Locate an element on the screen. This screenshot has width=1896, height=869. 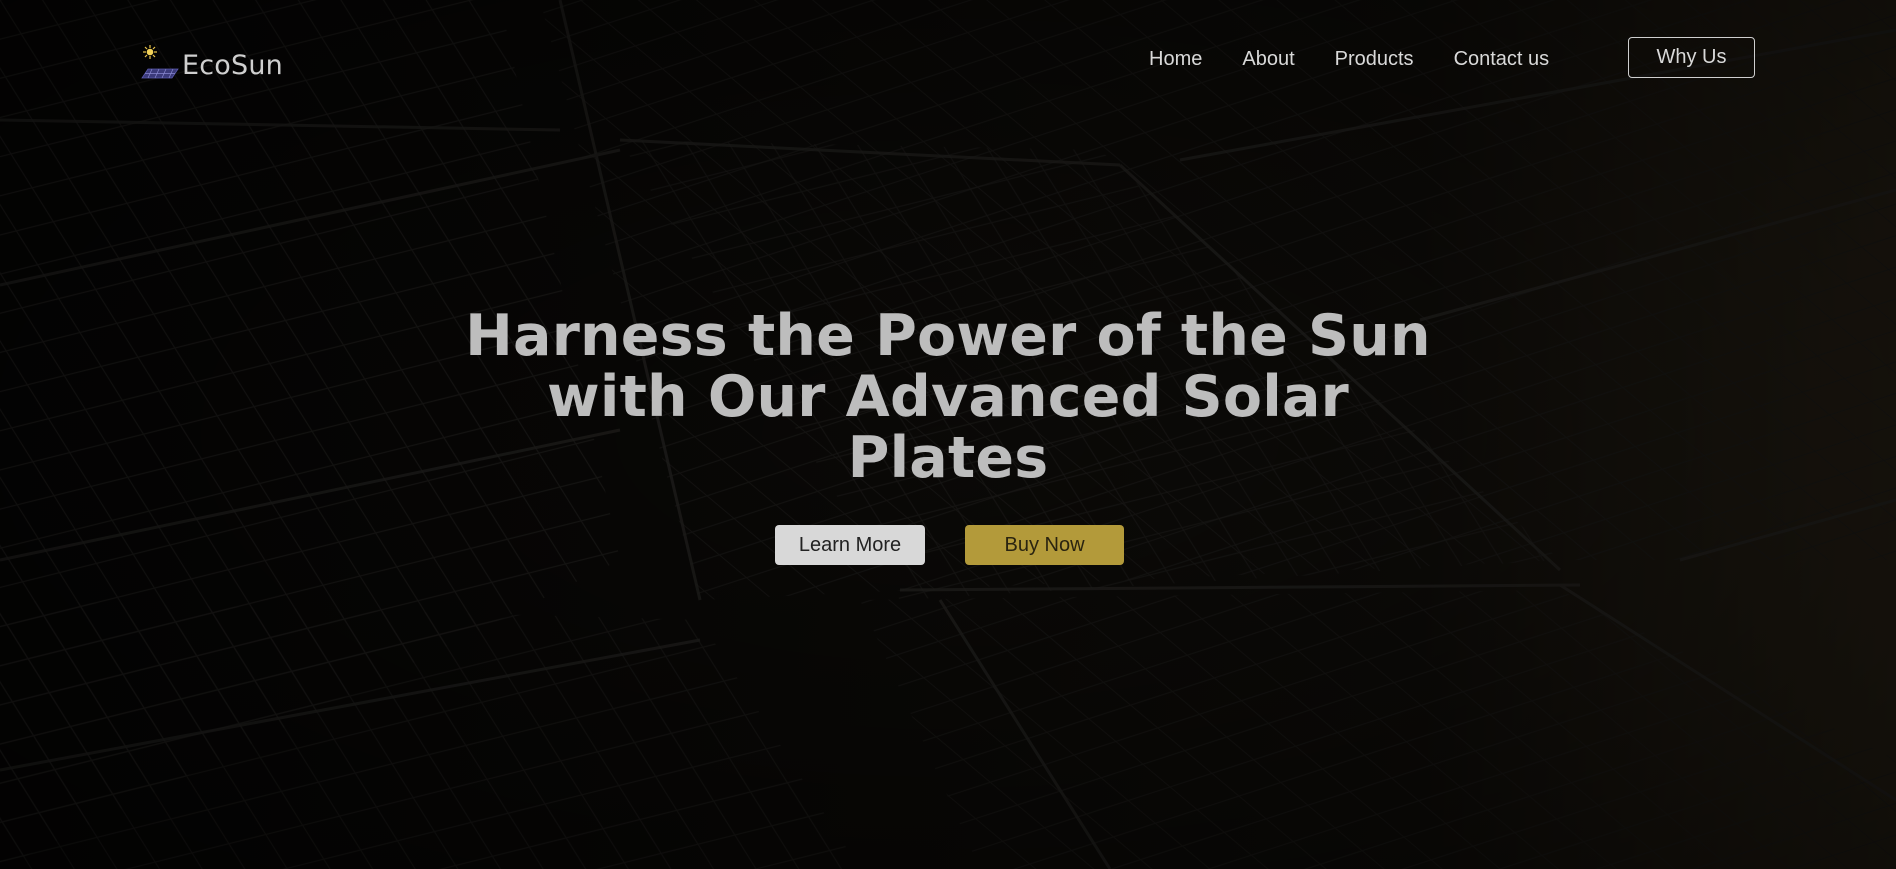
nav-link-about: About is located at coordinates (1268, 59).